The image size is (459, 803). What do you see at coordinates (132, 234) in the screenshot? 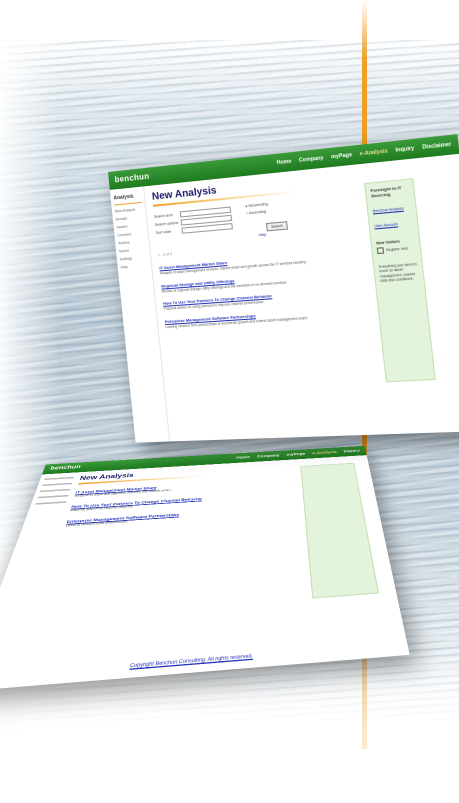
I see `sidebar-item: Compare` at bounding box center [132, 234].